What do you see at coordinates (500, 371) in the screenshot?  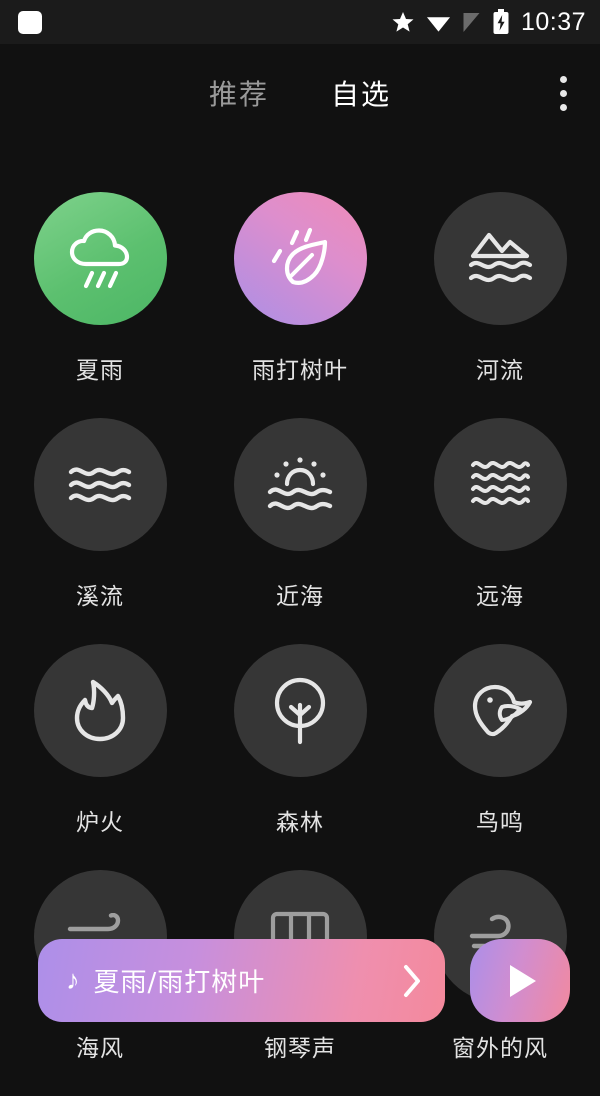 I see `sound-item-label: 河流` at bounding box center [500, 371].